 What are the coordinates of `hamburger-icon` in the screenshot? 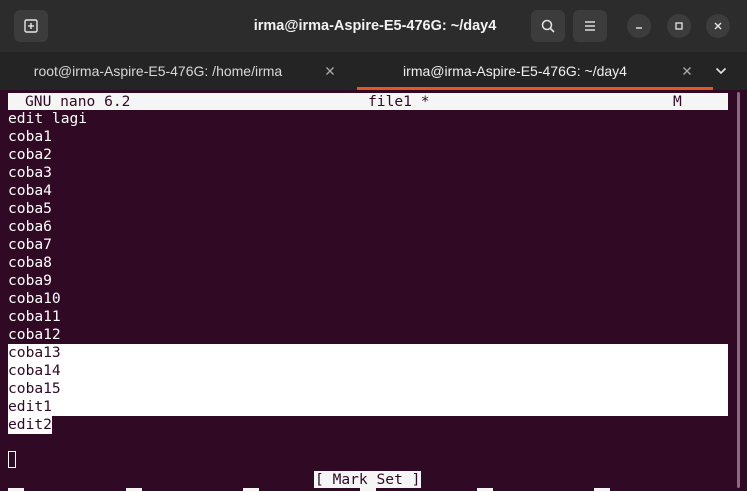 It's located at (590, 26).